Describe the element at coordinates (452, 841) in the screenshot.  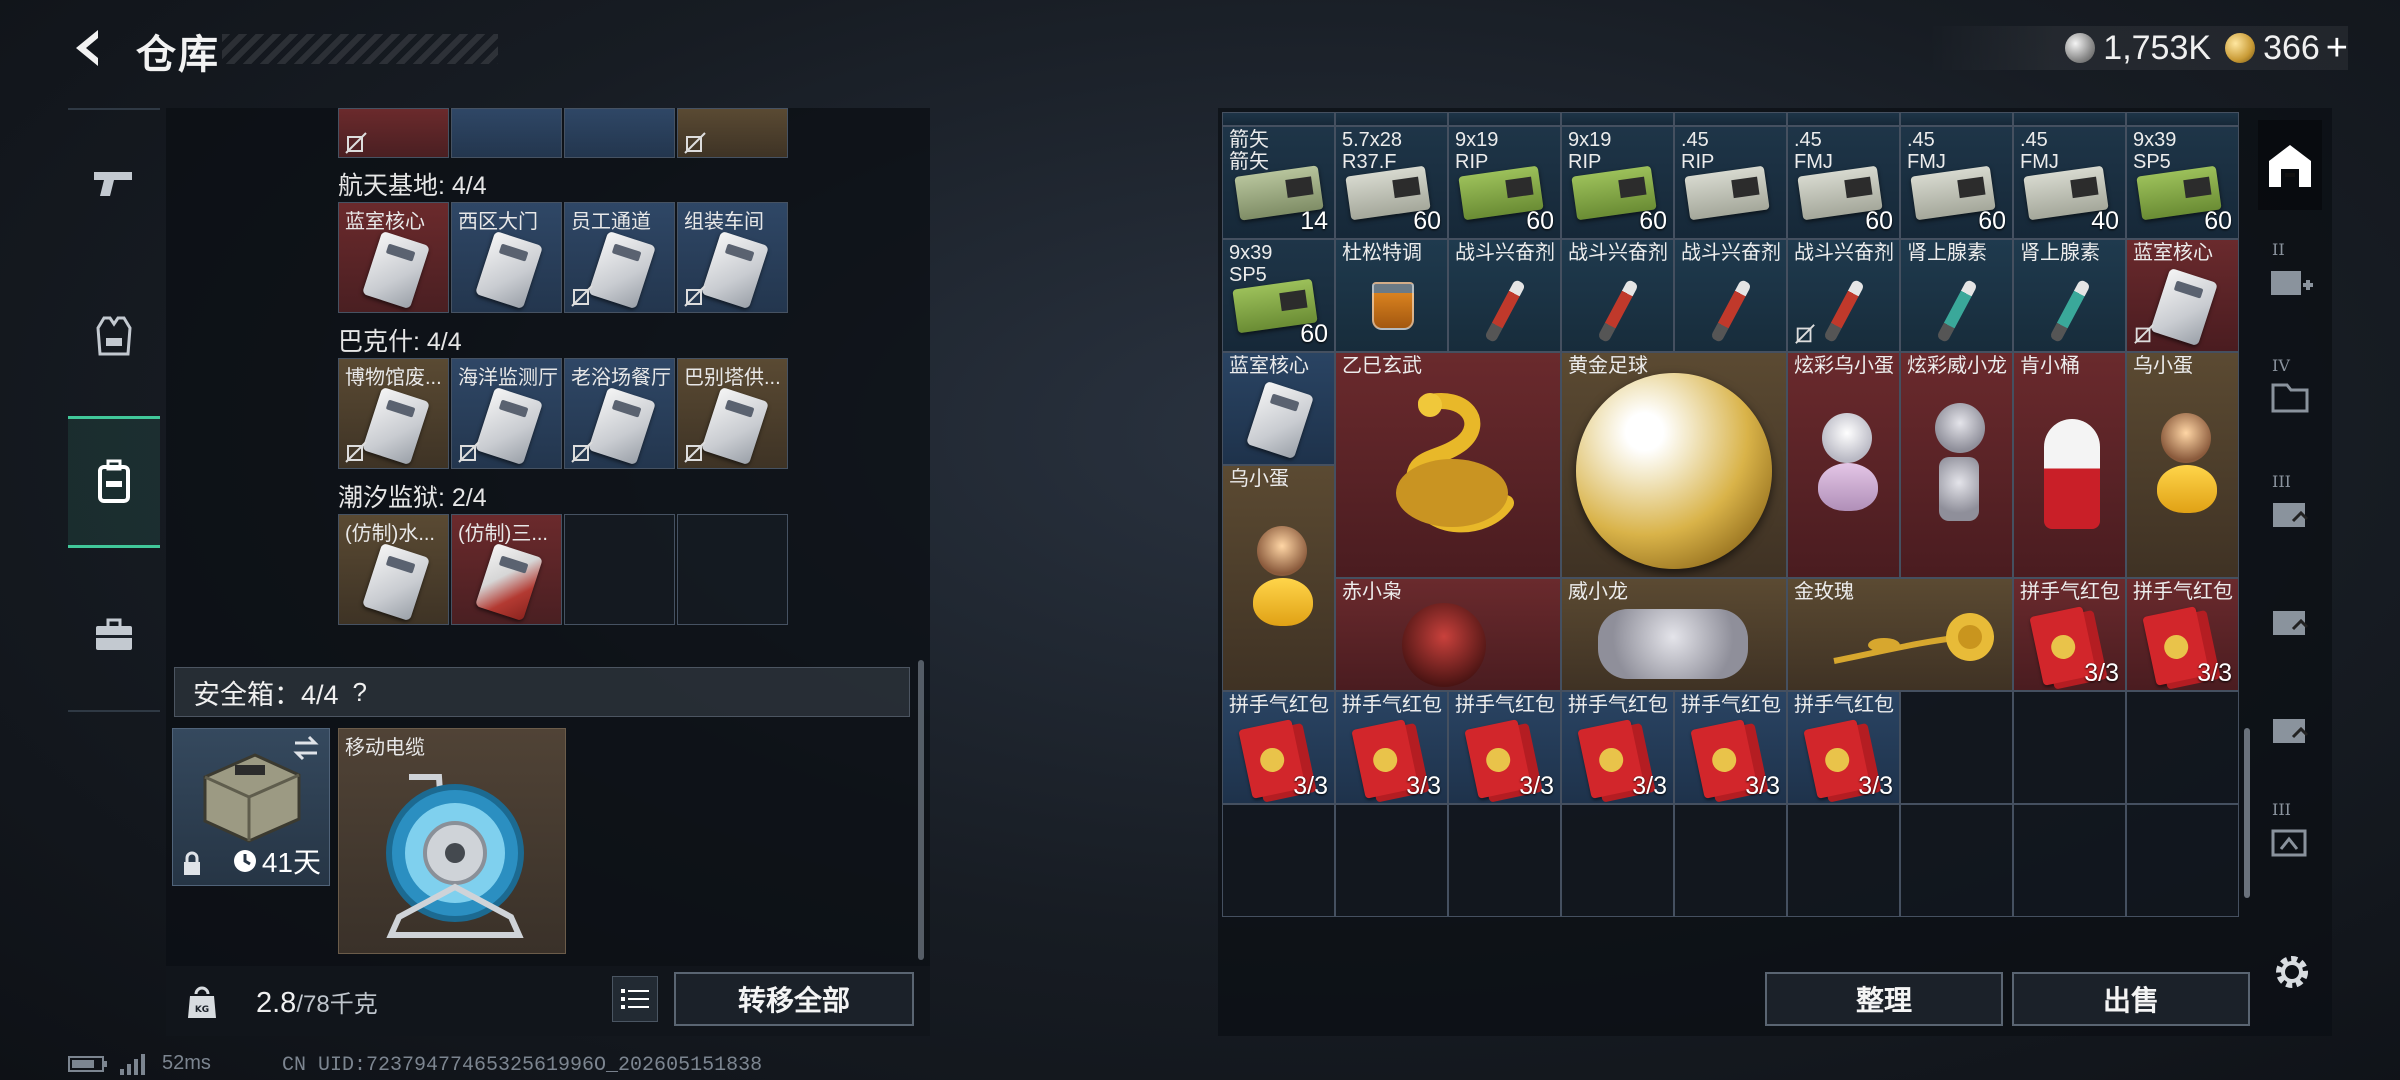
I see `item-cable-reel: 移动电缆` at that location.